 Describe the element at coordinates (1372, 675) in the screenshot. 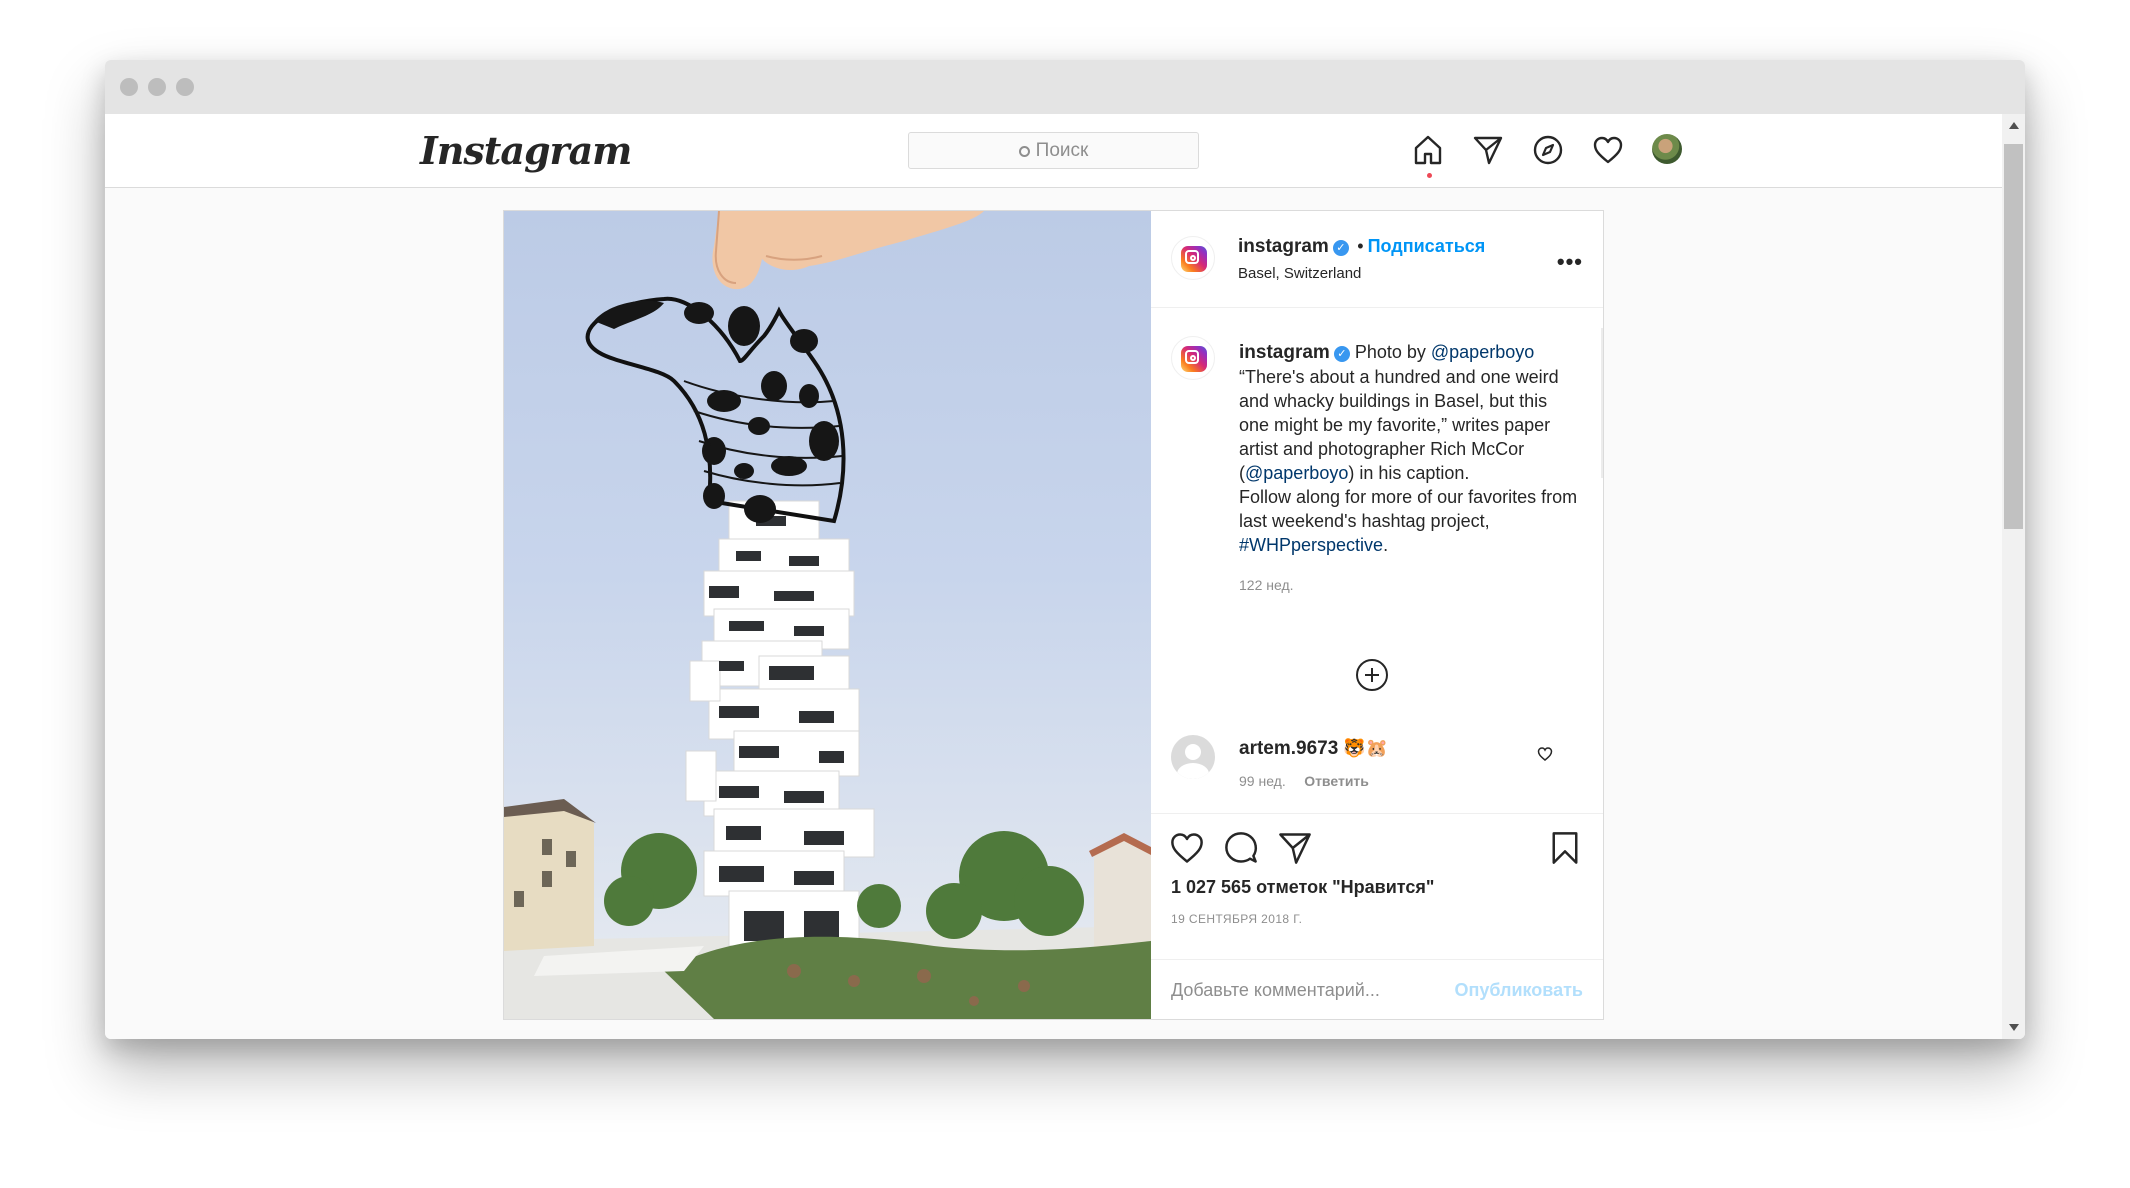

I see `add-circle-icon` at that location.